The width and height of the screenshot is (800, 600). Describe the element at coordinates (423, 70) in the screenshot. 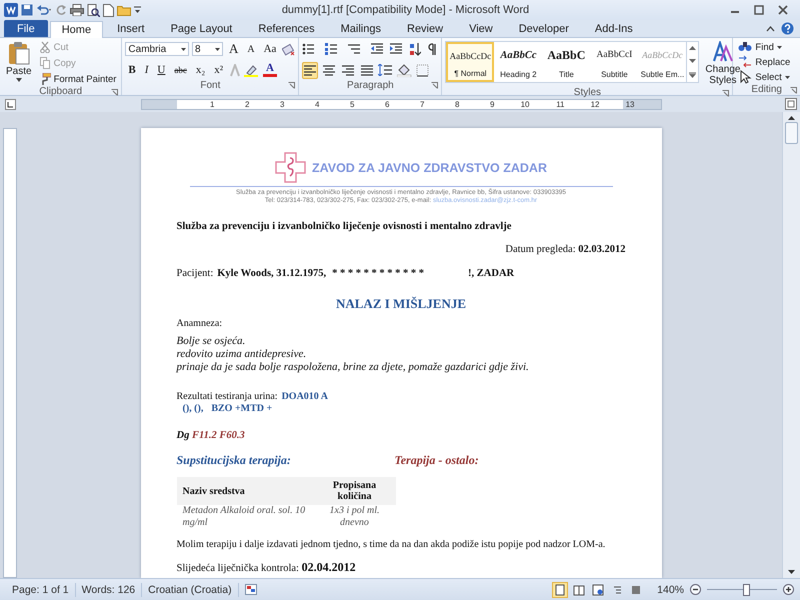

I see `borders-icon` at that location.